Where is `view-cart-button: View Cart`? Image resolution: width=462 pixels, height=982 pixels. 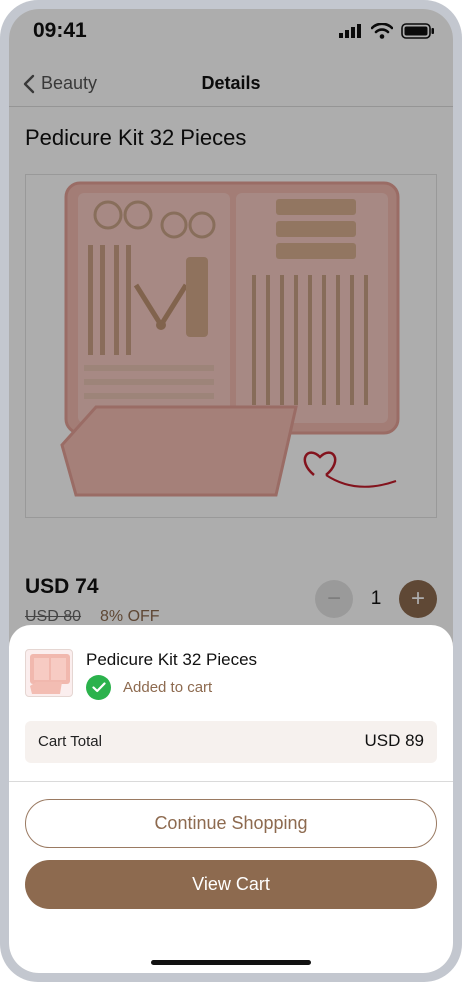 view-cart-button: View Cart is located at coordinates (231, 884).